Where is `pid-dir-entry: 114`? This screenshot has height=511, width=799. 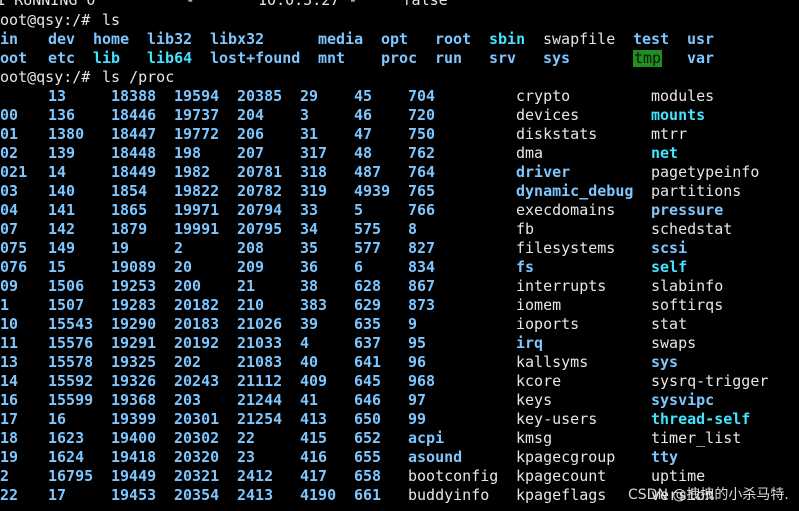 pid-dir-entry: 114 is located at coordinates (9, 381).